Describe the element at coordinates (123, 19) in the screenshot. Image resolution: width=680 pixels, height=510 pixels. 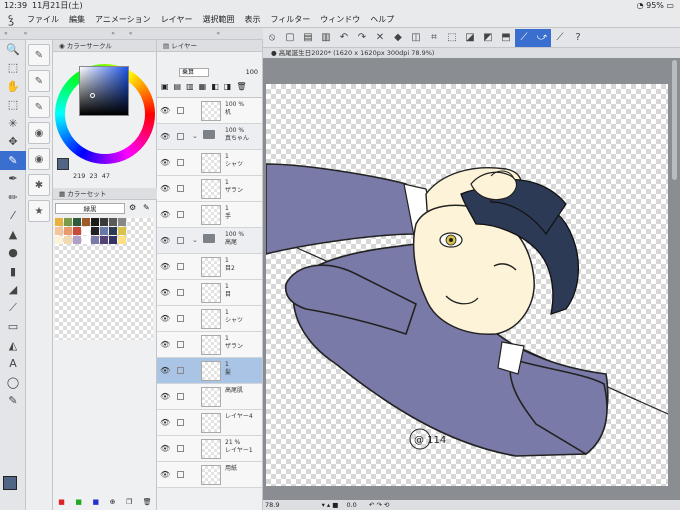
I see `menu-animation: アニメーション` at that location.